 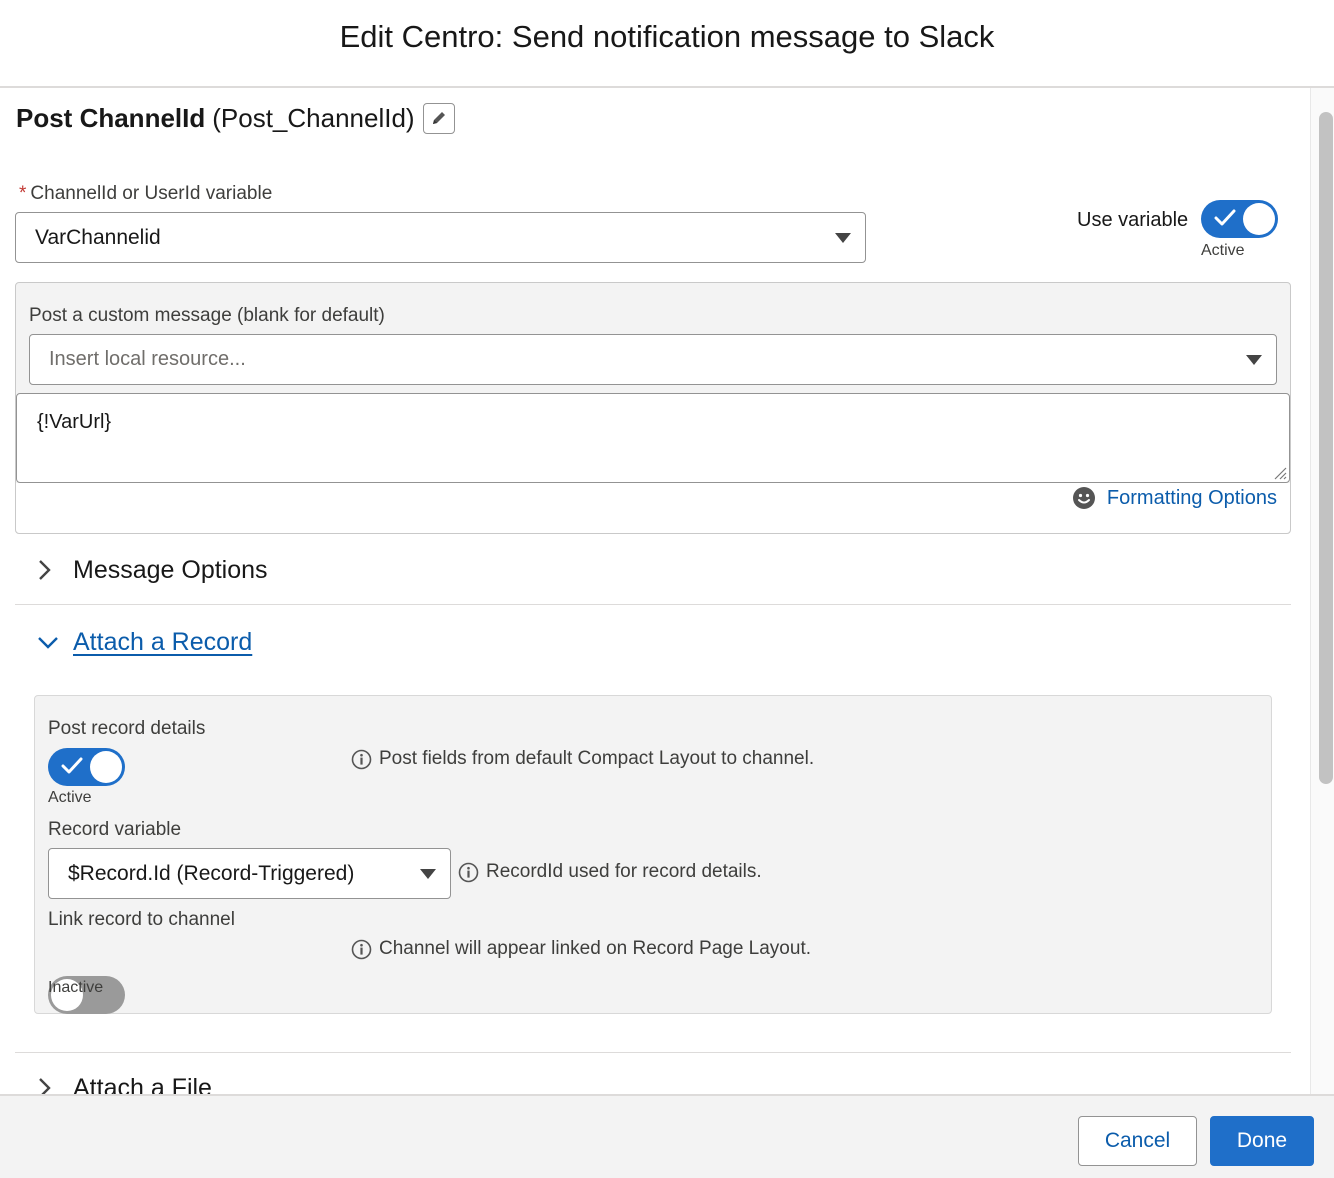 What do you see at coordinates (111, 117) in the screenshot?
I see `action-label: Post ChannelId` at bounding box center [111, 117].